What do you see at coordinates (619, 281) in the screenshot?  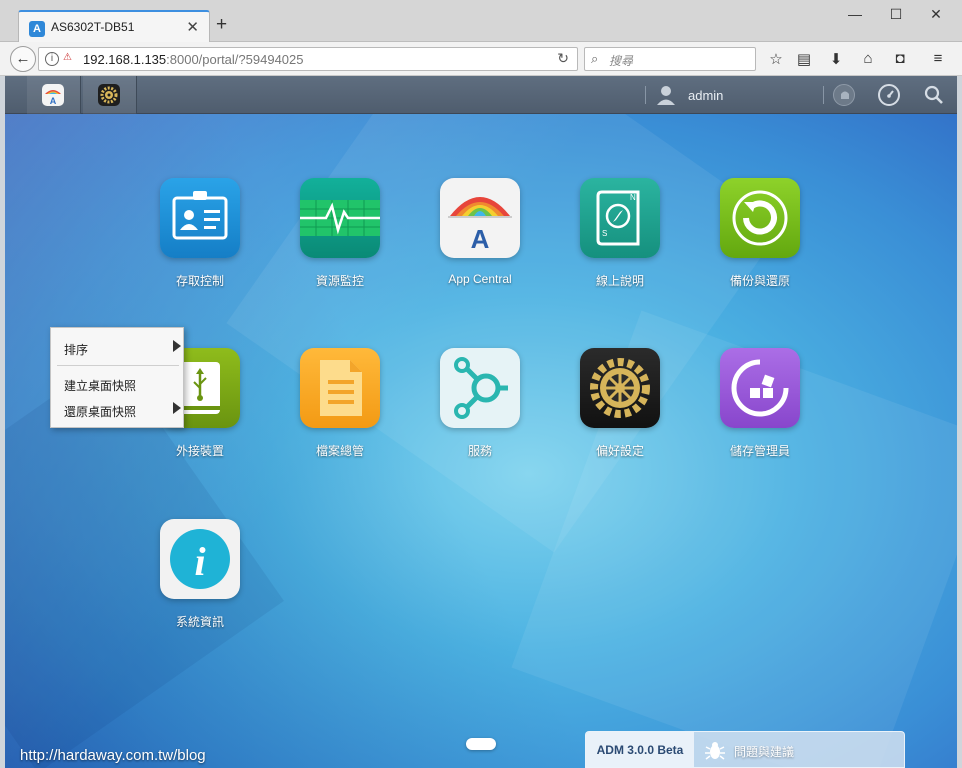 I see `app-label: 線上說明` at bounding box center [619, 281].